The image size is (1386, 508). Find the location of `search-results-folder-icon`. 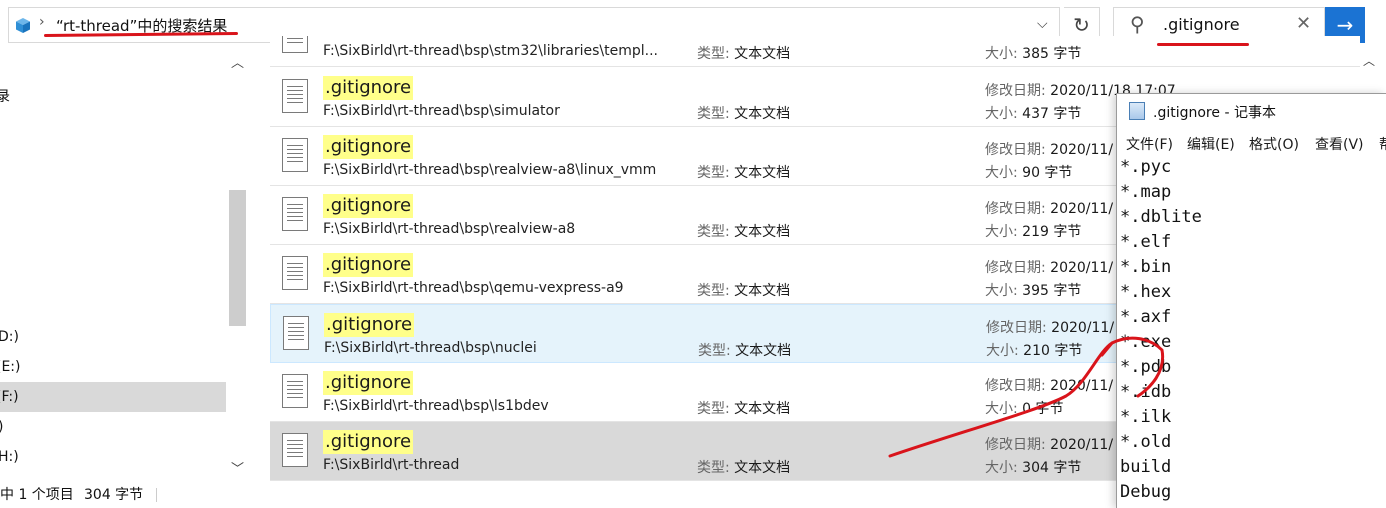

search-results-folder-icon is located at coordinates (23, 25).